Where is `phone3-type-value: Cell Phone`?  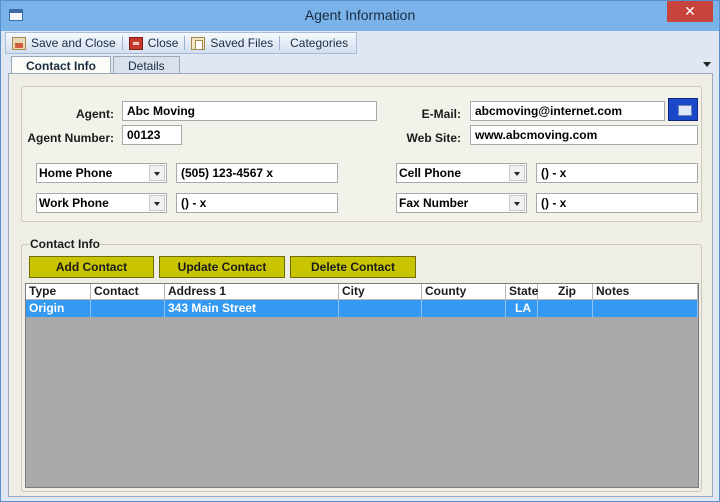 phone3-type-value: Cell Phone is located at coordinates (430, 173).